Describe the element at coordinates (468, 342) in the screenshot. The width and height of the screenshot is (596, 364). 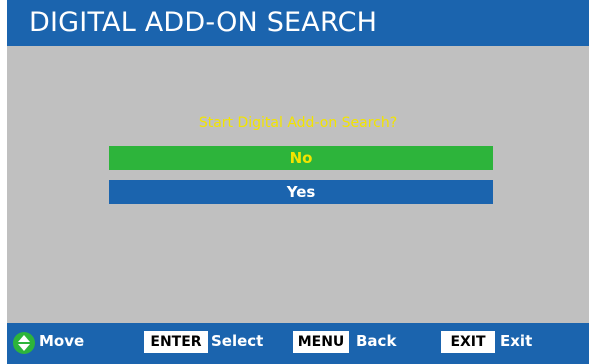
I see `exit-key-badge: EXIT` at that location.